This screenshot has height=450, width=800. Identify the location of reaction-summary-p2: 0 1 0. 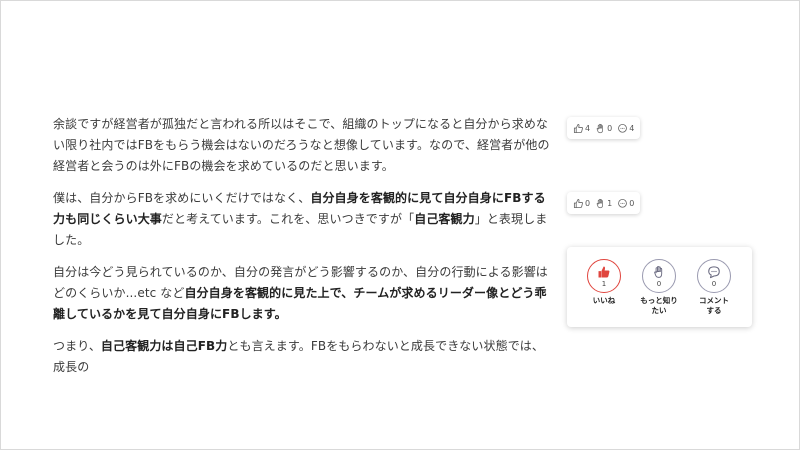
(604, 203).